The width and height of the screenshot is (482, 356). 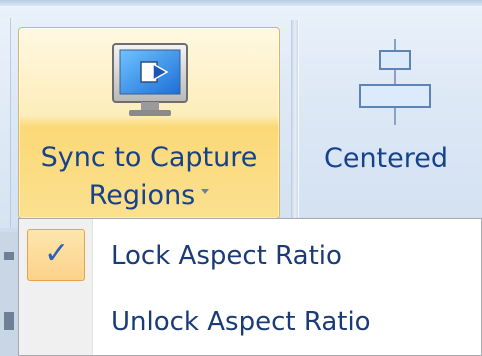 I want to click on checked-indicator: ✓, so click(x=56, y=255).